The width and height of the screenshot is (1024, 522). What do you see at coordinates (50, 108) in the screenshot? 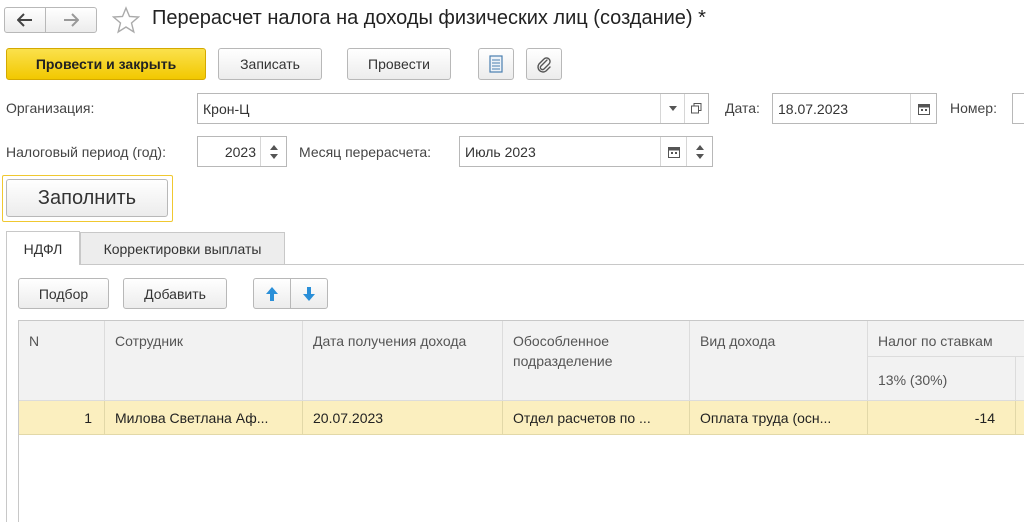
I see `organization-label: Организация:` at bounding box center [50, 108].